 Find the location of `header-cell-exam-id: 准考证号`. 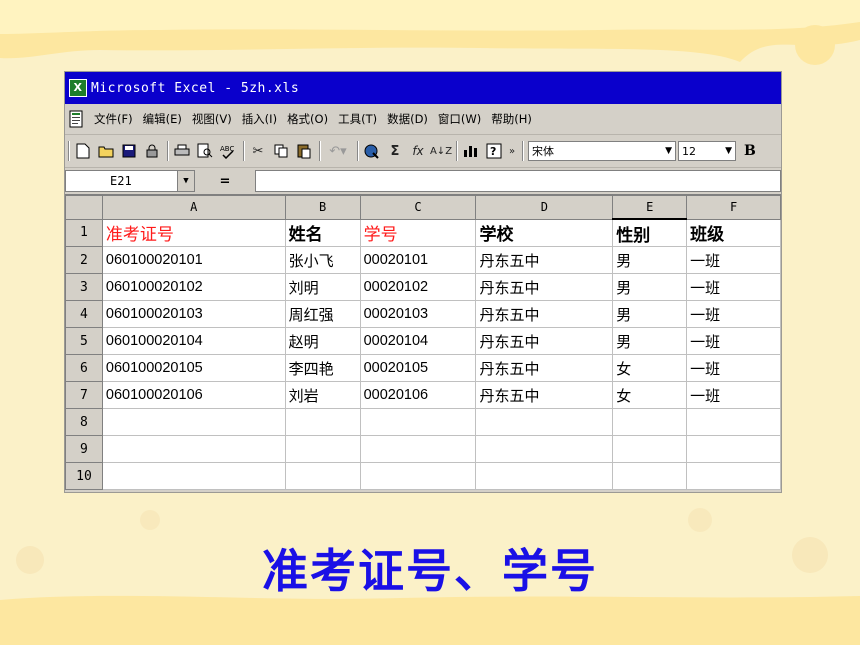

header-cell-exam-id: 准考证号 is located at coordinates (193, 232).